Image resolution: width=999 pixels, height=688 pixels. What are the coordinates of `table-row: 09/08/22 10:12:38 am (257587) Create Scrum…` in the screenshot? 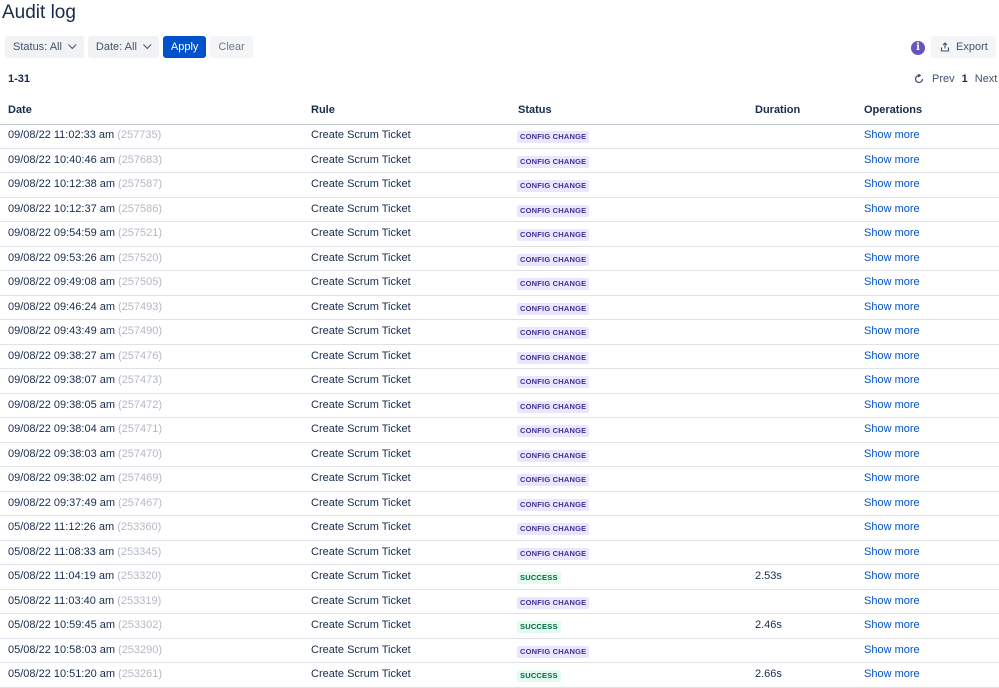 It's located at (499, 185).